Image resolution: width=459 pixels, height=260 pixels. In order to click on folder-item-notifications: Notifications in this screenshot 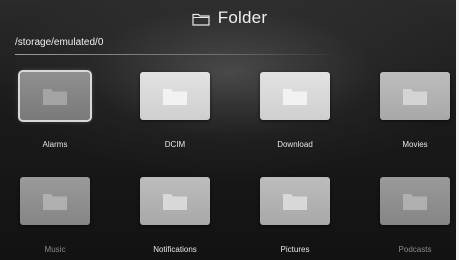, I will do `click(175, 215)`.